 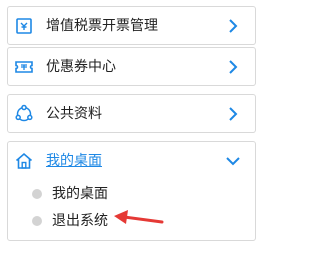 I want to click on menu-header: 增值税票开票管理, so click(x=131, y=26).